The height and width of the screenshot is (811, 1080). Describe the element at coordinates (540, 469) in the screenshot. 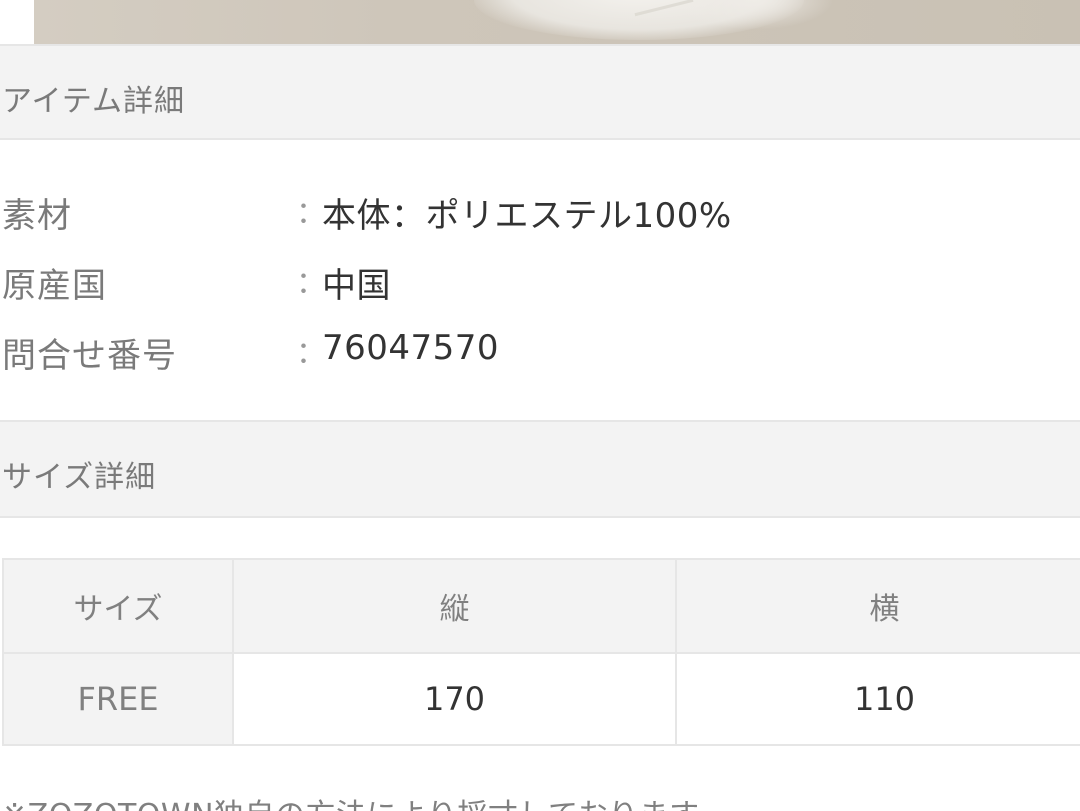

I see `size-details-header: サイズ詳細` at that location.